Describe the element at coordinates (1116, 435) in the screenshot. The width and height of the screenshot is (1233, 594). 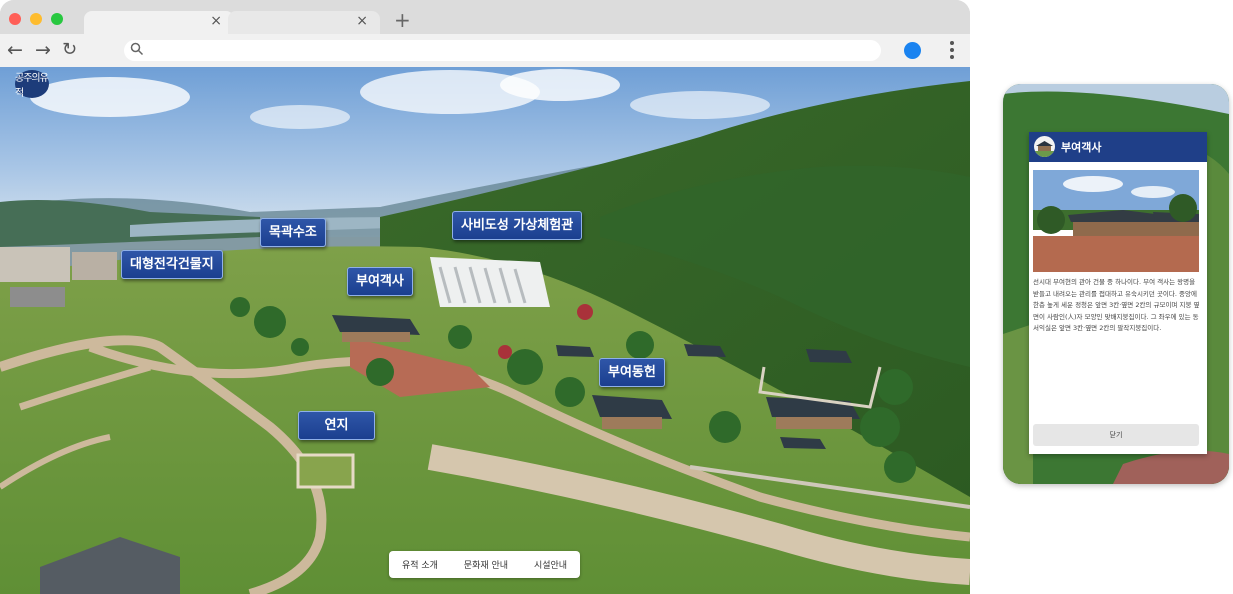
I see `close-button: 닫기` at that location.